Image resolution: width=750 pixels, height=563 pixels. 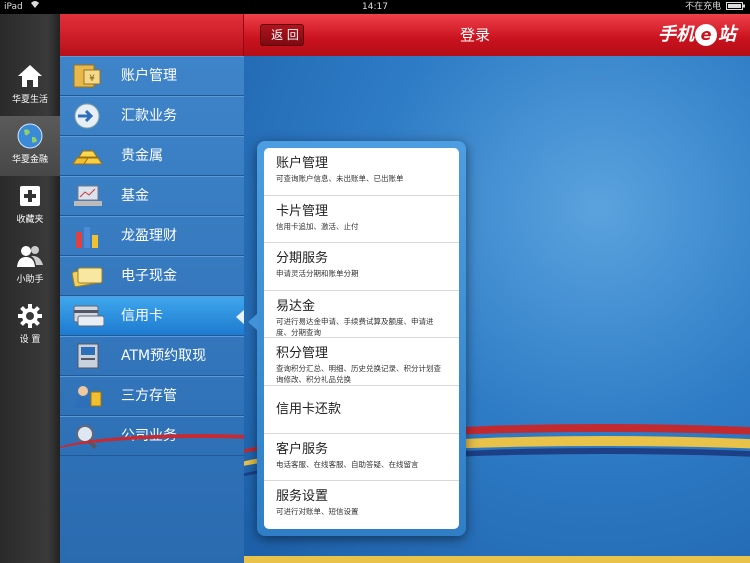 I want to click on menu-item-wealth: 龙盈理财, so click(x=152, y=236).